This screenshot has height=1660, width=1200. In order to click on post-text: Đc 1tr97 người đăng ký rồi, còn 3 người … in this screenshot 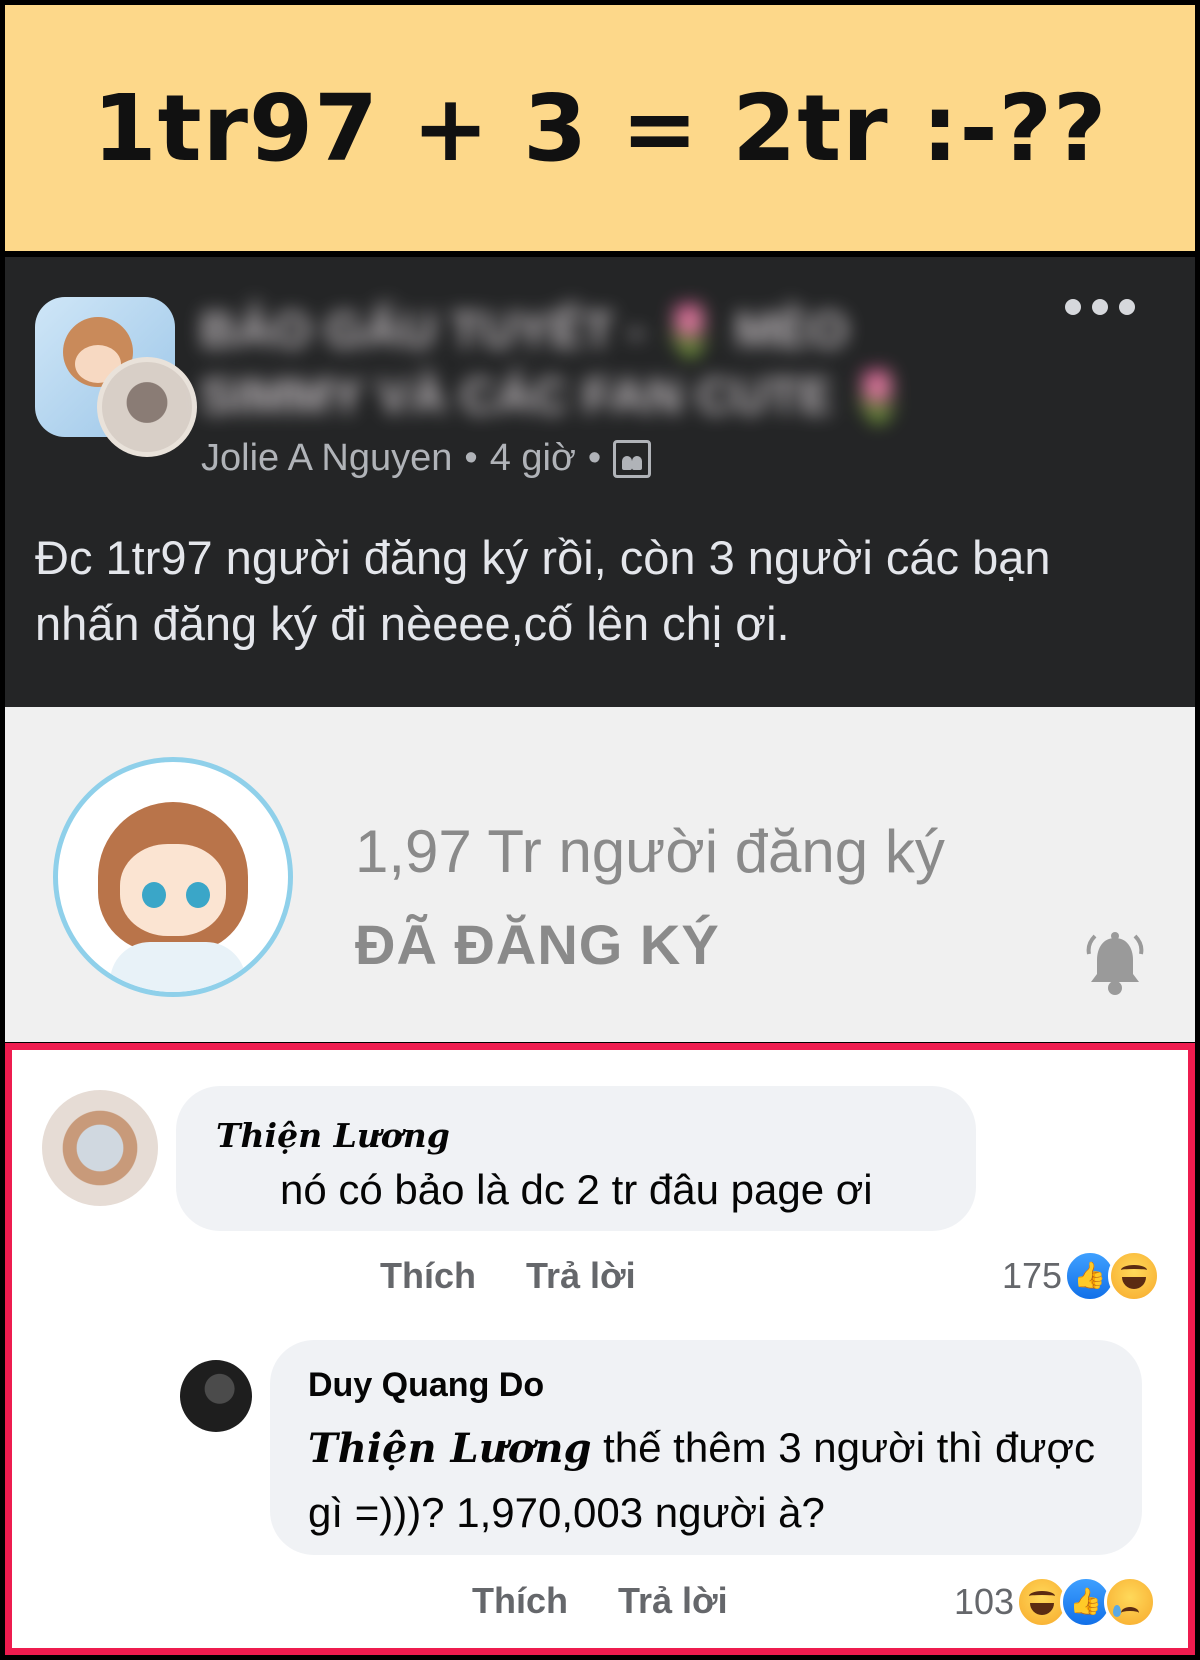, I will do `click(543, 590)`.